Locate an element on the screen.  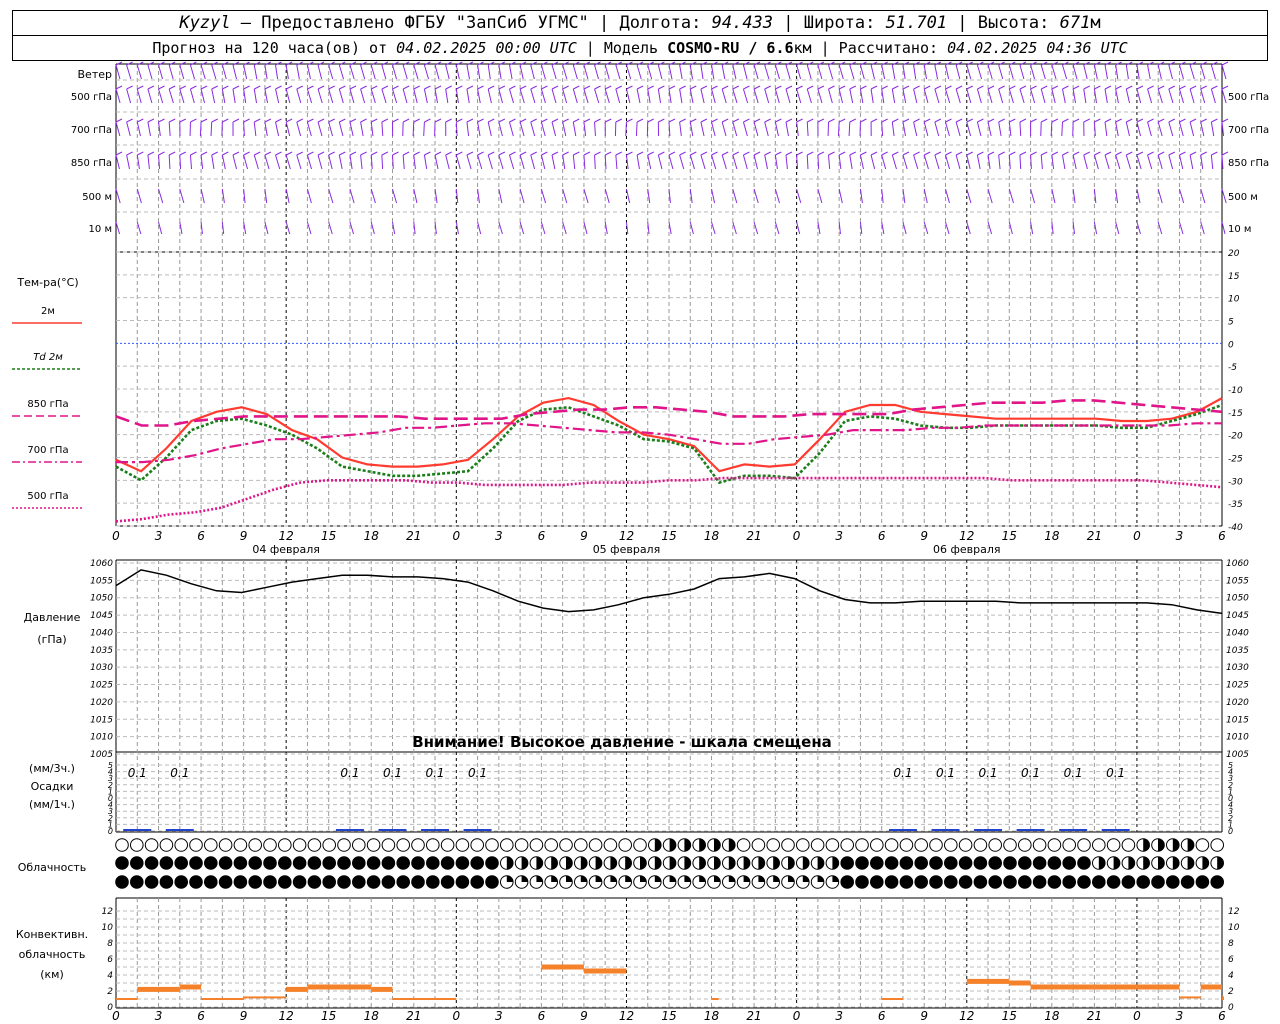
conv-xtick-label: 15 is located at coordinates (668, 1016).